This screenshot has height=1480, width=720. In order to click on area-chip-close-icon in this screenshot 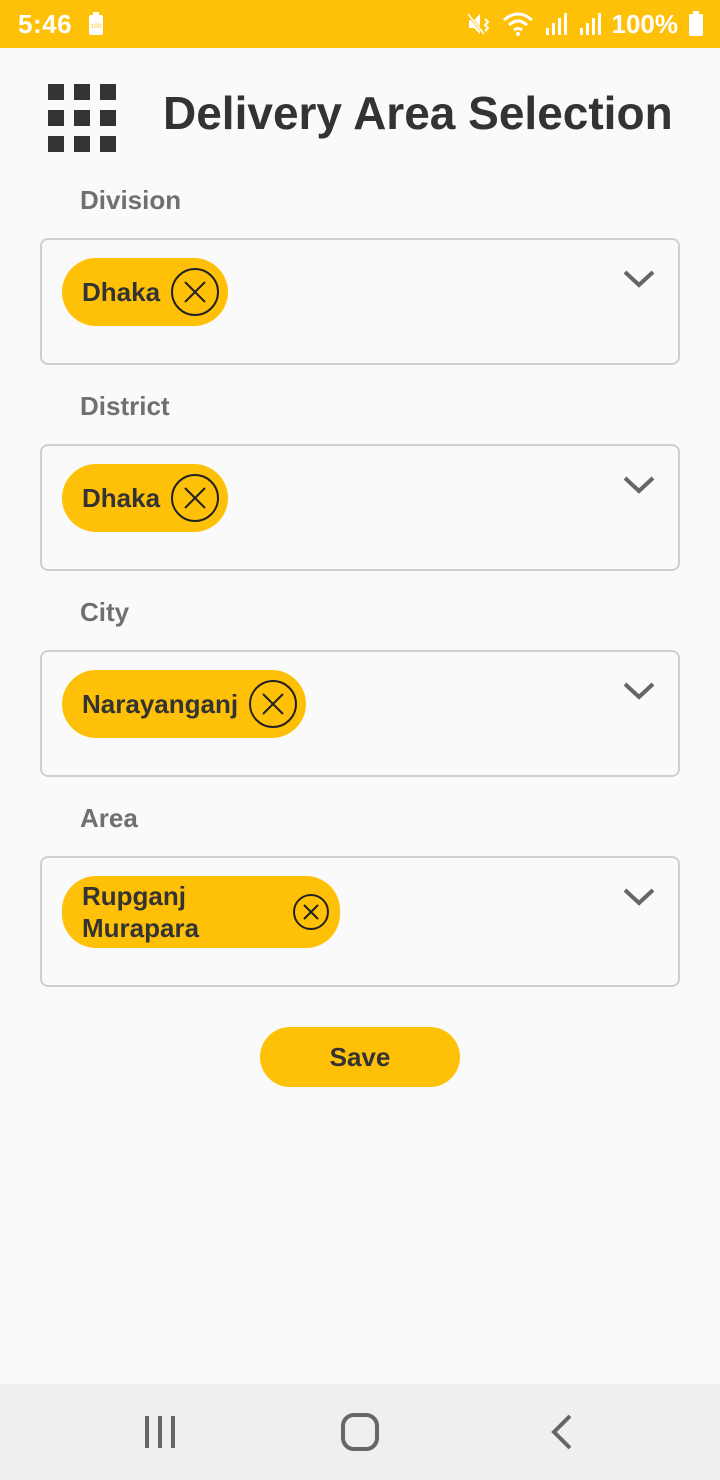, I will do `click(311, 912)`.